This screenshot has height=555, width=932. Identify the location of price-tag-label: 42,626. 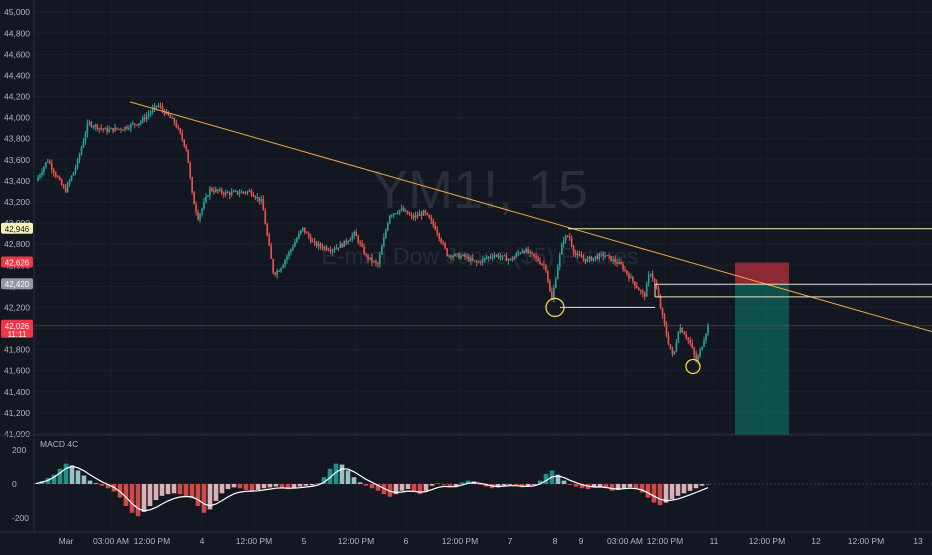
(17, 263).